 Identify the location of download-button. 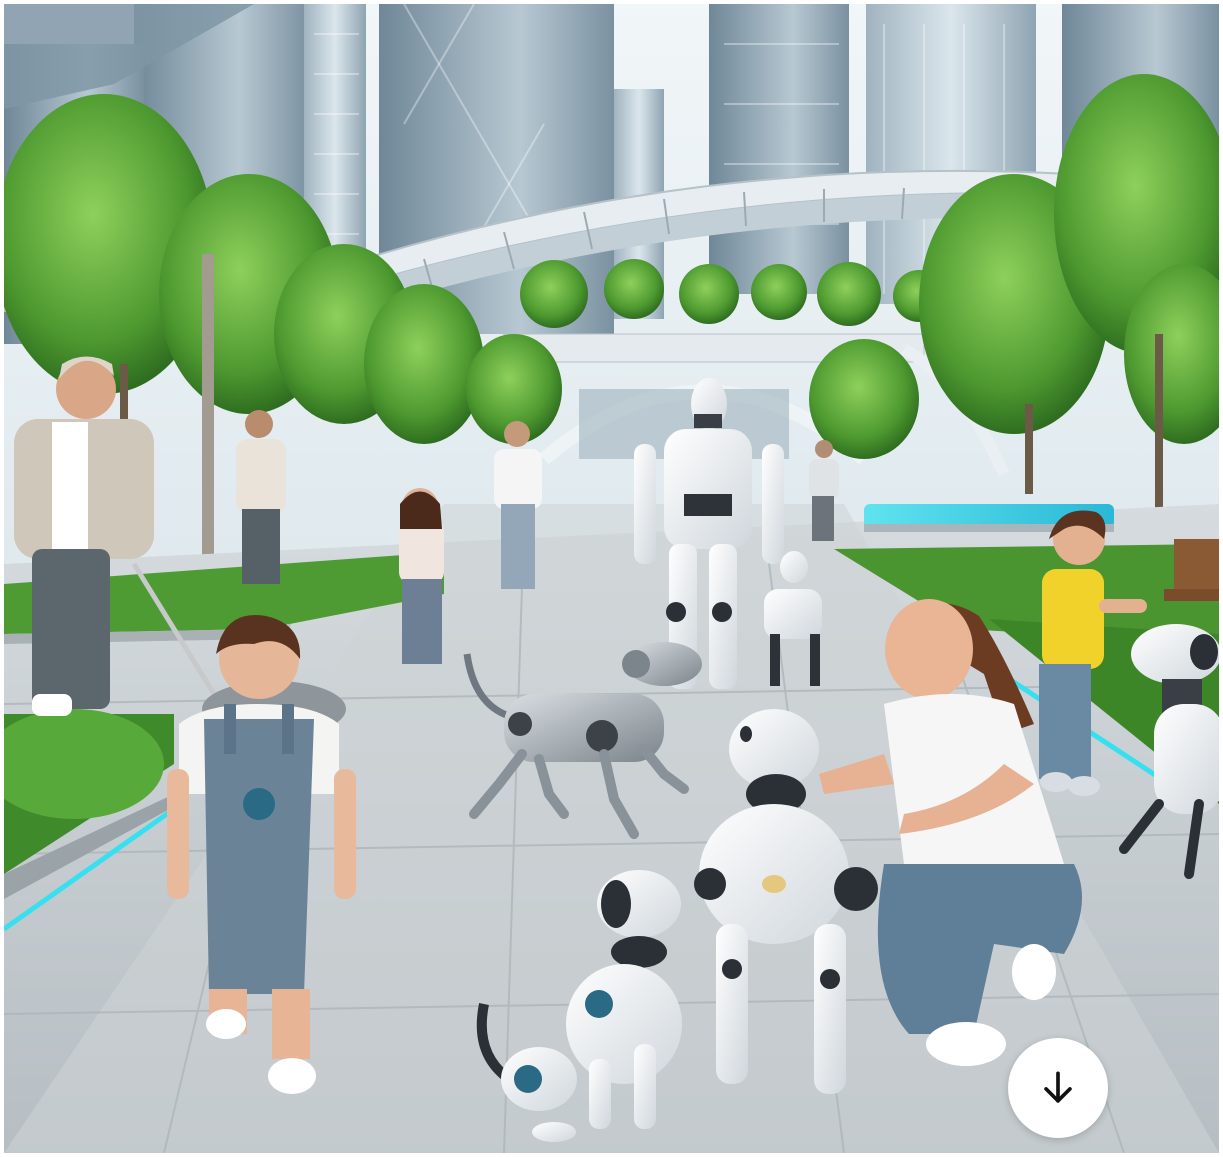
(1058, 1088).